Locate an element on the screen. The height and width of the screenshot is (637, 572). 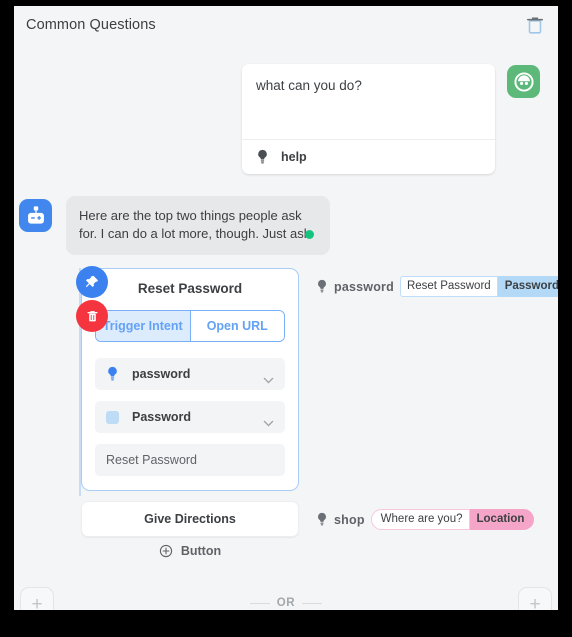
annotation-password: password Reset Password Password is located at coordinates (437, 286).